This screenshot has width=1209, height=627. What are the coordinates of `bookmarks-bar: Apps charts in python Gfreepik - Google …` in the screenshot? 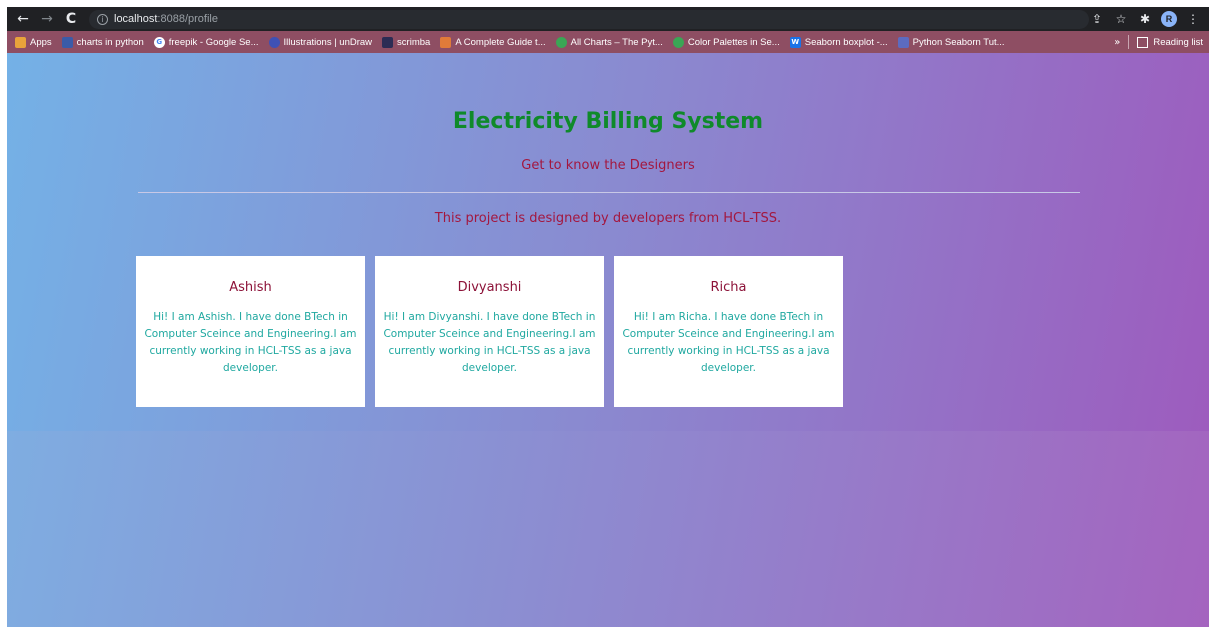 It's located at (608, 42).